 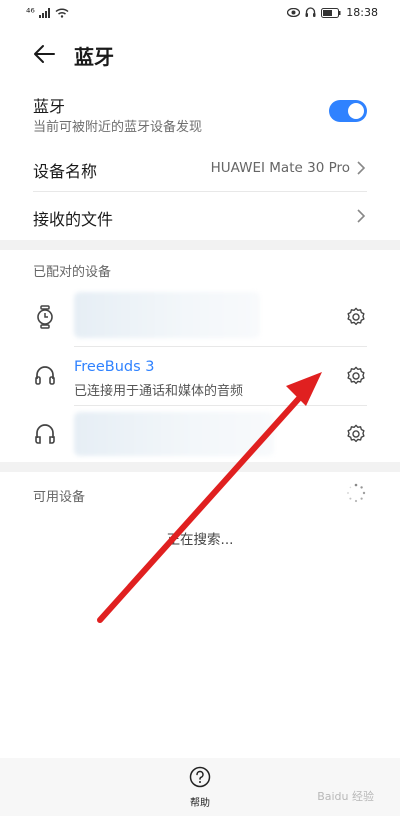 I want to click on eye-icon, so click(x=294, y=12).